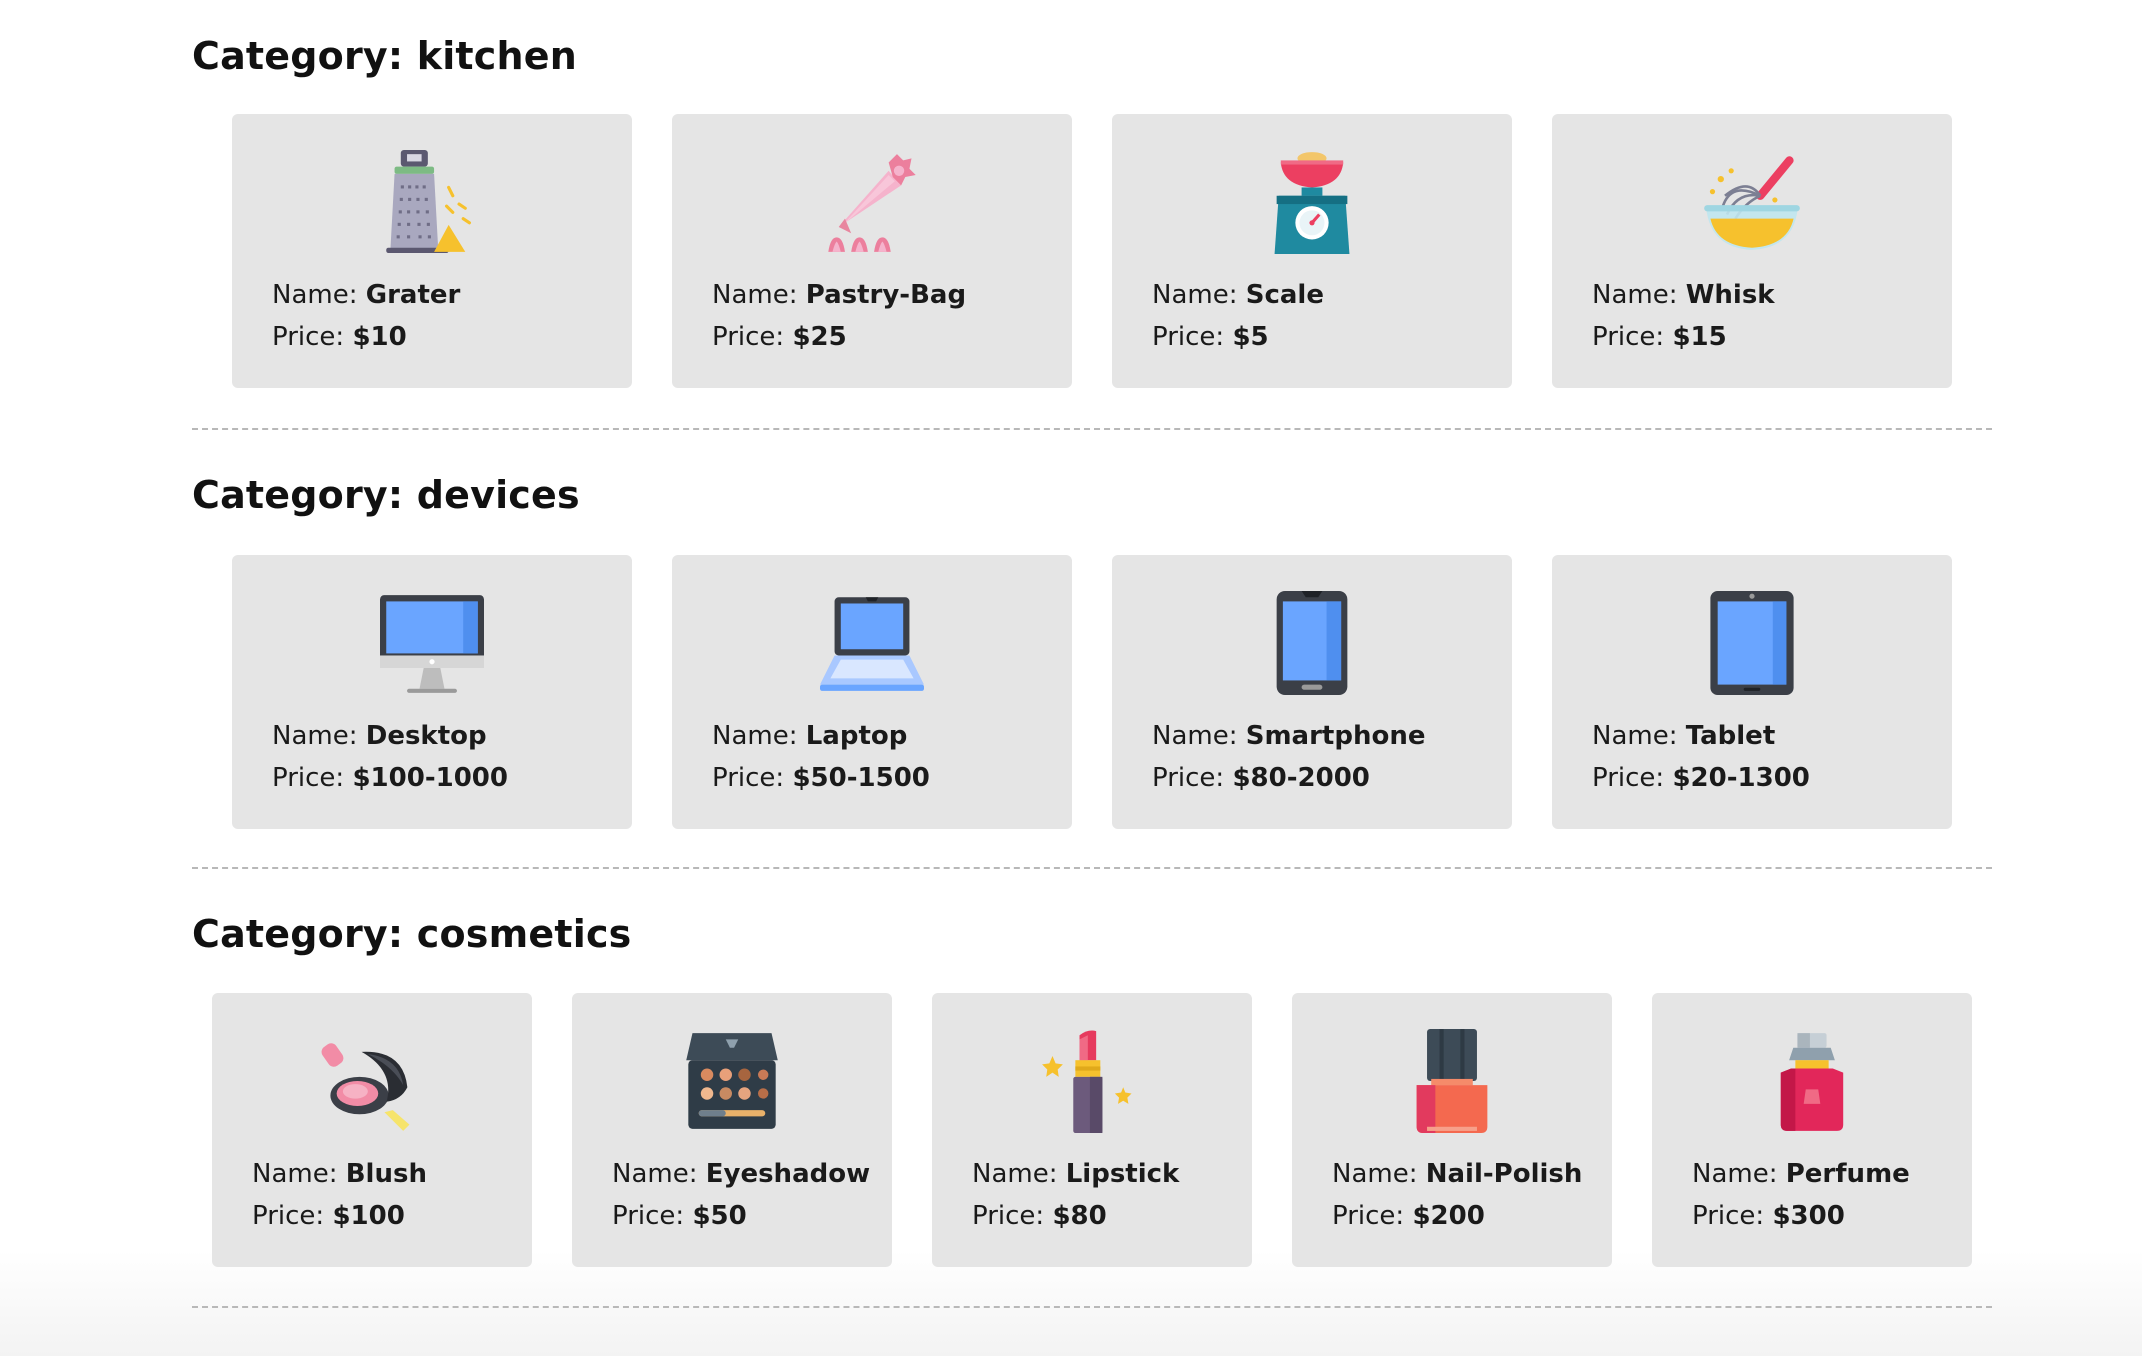 This screenshot has width=2142, height=1356. I want to click on product-name-line: Name: Grater, so click(366, 295).